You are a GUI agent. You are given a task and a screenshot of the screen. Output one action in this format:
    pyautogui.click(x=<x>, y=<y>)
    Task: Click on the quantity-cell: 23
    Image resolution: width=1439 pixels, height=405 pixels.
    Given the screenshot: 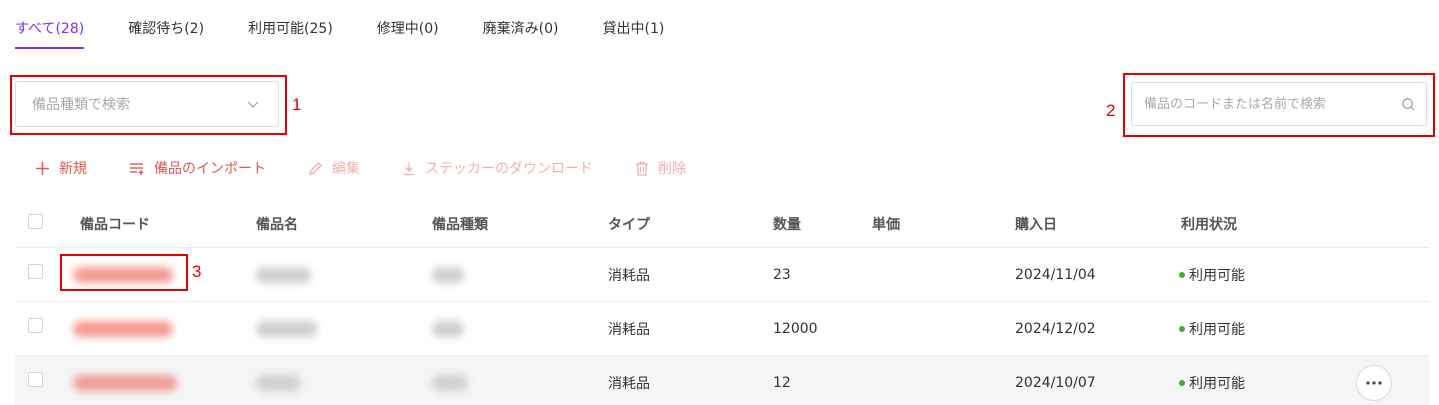 What is the action you would take?
    pyautogui.click(x=782, y=274)
    